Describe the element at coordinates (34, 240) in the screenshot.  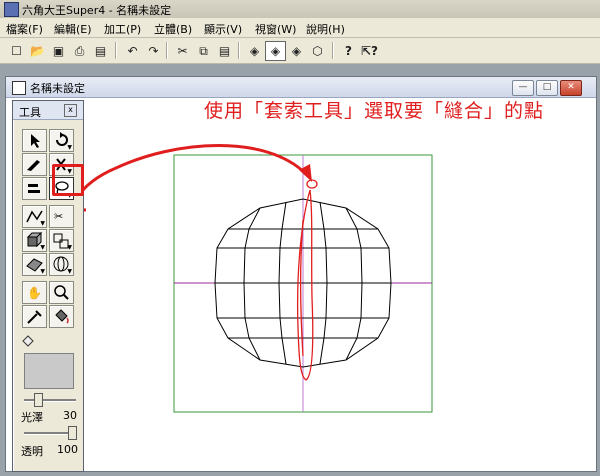
I see `extrude-tool: ▼` at that location.